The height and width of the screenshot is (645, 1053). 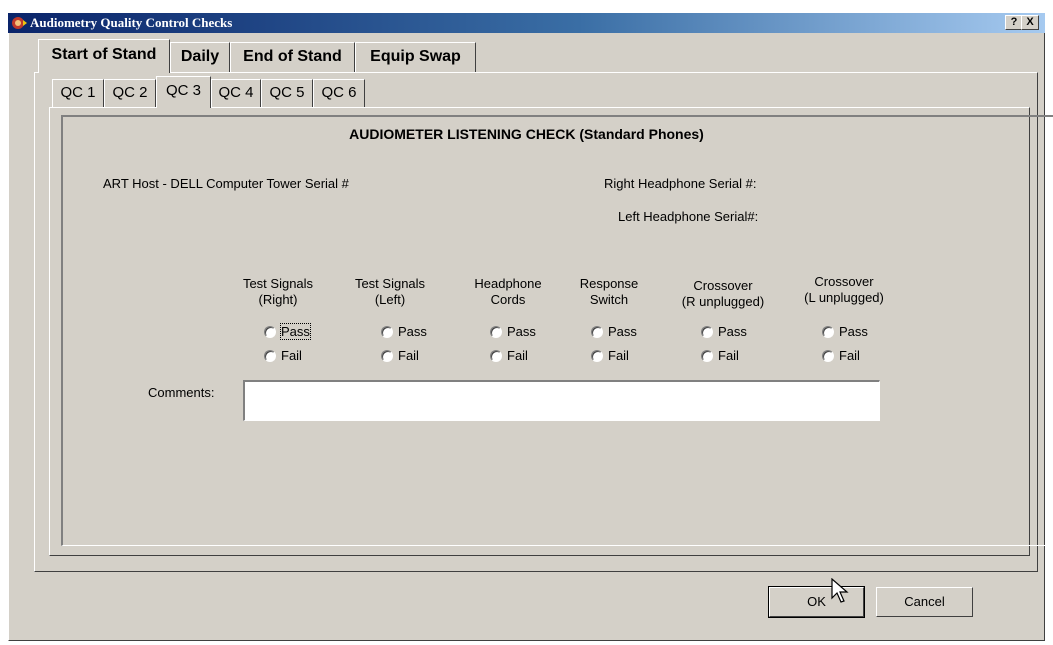 What do you see at coordinates (226, 183) in the screenshot?
I see `host-serial-label: ART Host - DELL Computer Tower Serial #` at bounding box center [226, 183].